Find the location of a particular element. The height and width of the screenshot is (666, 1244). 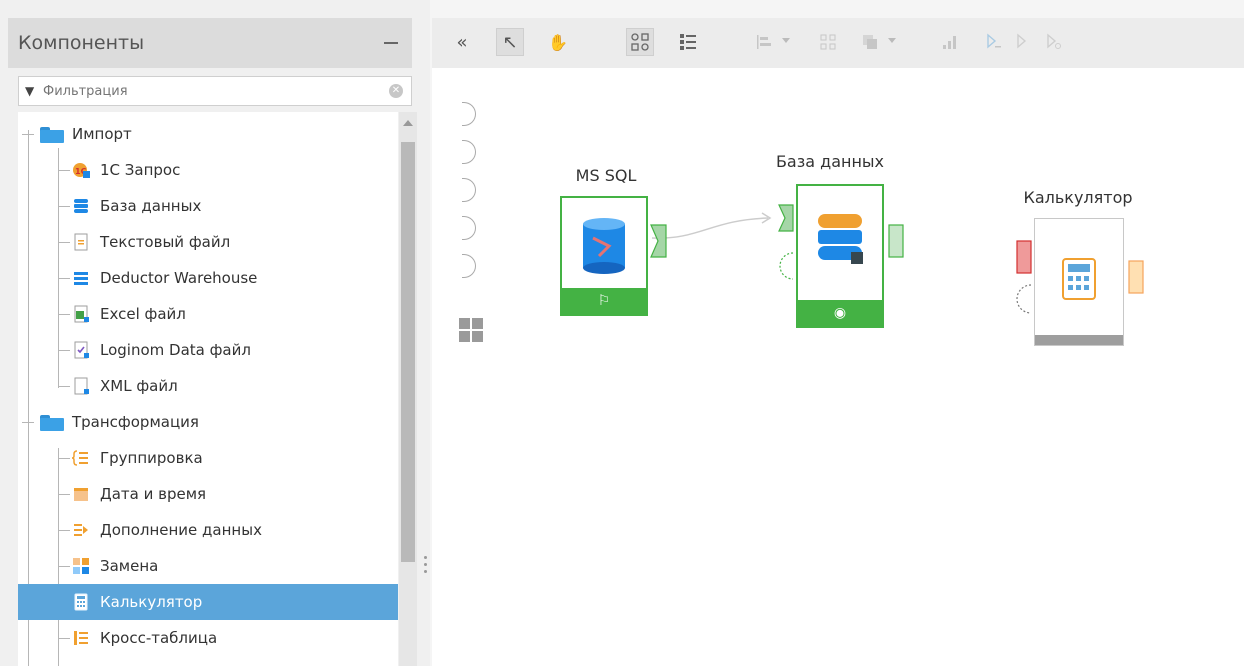

pointer-icon: ↖ is located at coordinates (510, 42).